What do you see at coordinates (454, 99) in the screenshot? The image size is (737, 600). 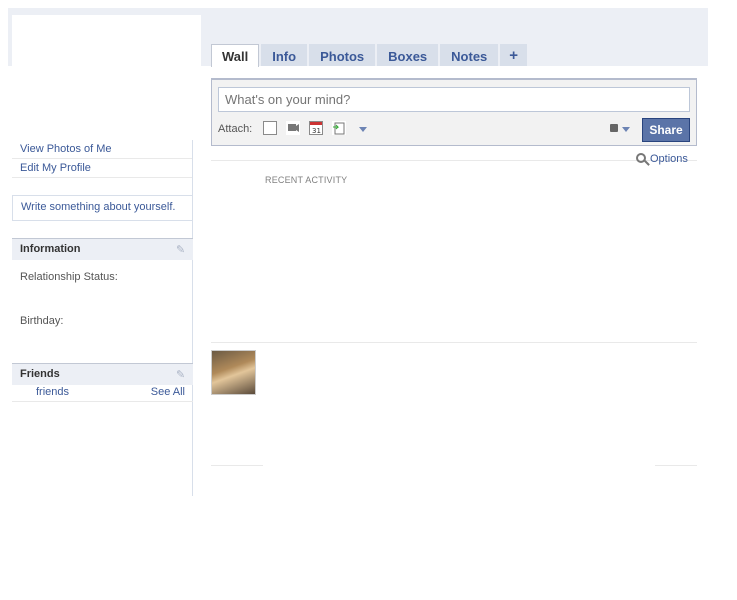 I see `status-input` at bounding box center [454, 99].